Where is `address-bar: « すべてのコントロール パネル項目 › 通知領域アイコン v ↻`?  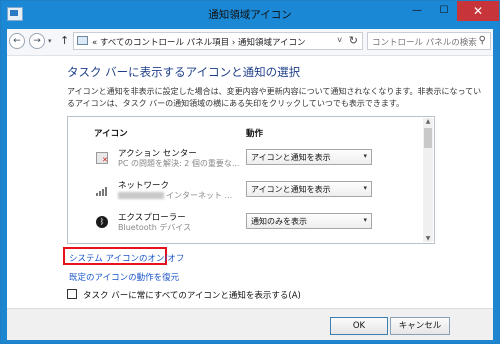 address-bar: « すべてのコントロール パネル項目 › 通知領域アイコン v ↻ is located at coordinates (218, 41).